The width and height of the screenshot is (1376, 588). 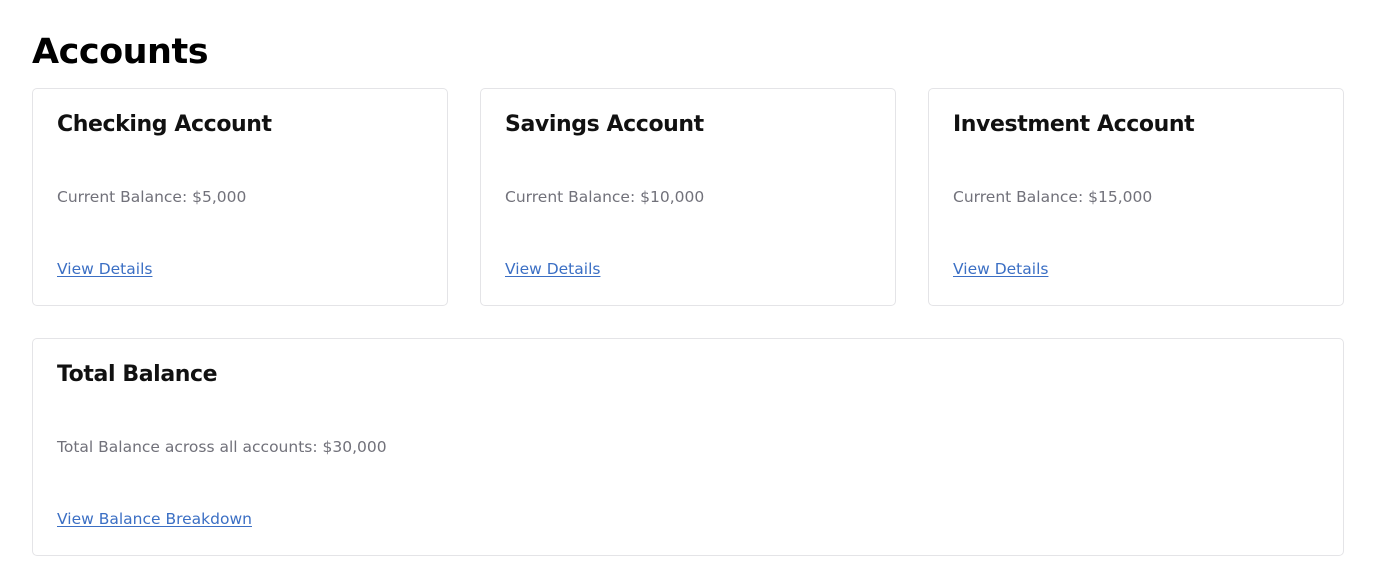 I want to click on current-balance: Current Balance: $5,000, so click(x=152, y=197).